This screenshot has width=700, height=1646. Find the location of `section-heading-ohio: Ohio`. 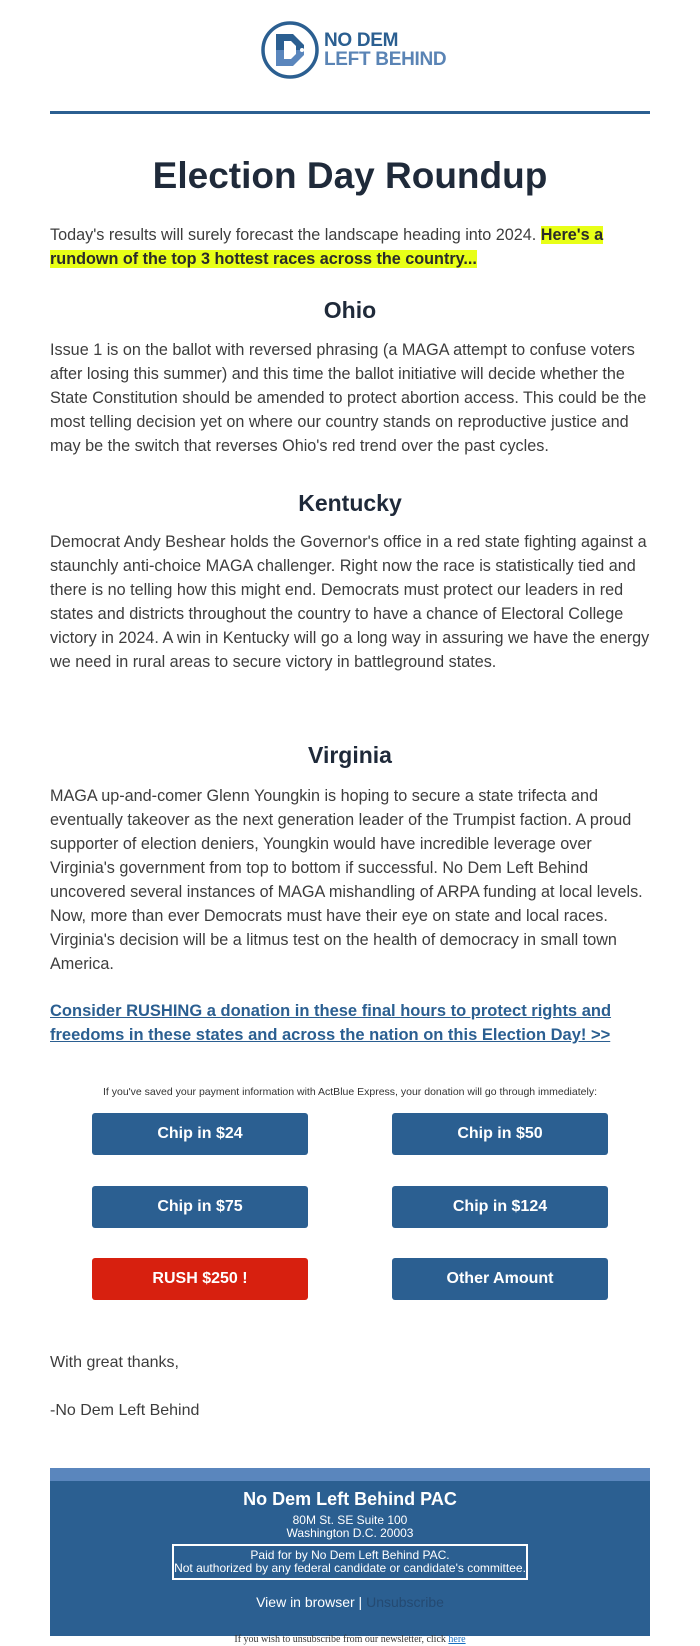

section-heading-ohio: Ohio is located at coordinates (350, 310).